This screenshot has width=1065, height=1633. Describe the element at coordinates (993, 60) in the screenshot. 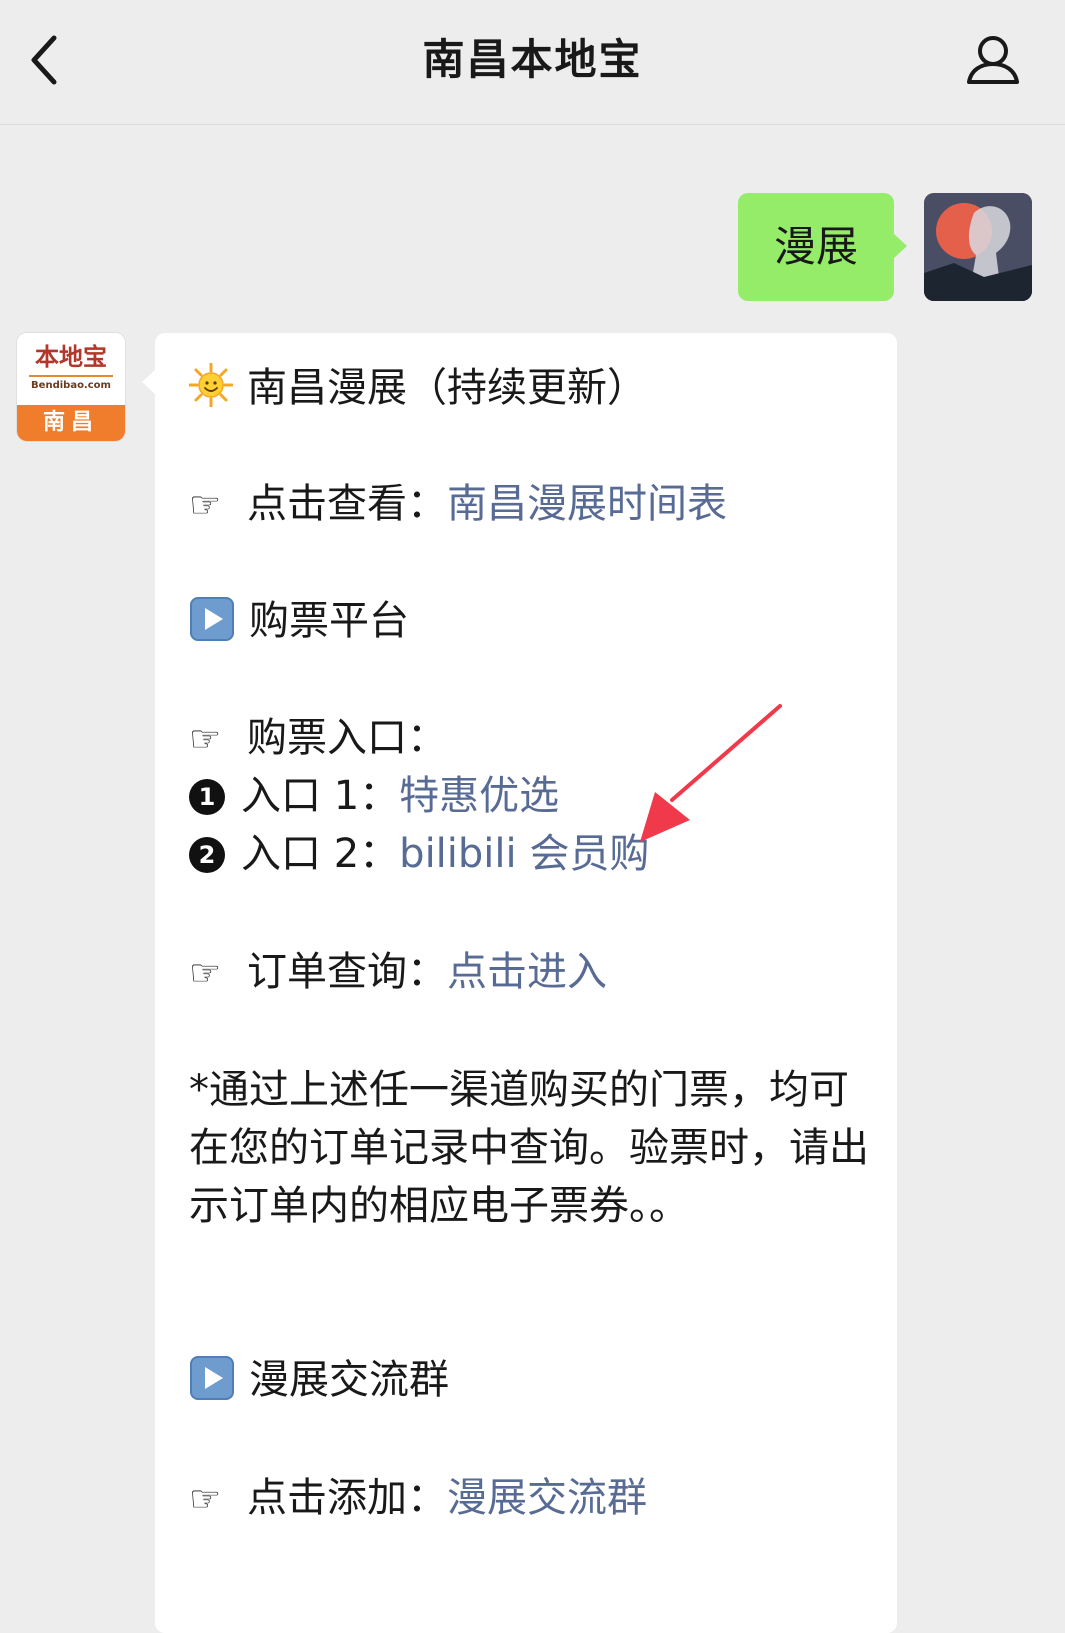

I see `user-icon` at that location.